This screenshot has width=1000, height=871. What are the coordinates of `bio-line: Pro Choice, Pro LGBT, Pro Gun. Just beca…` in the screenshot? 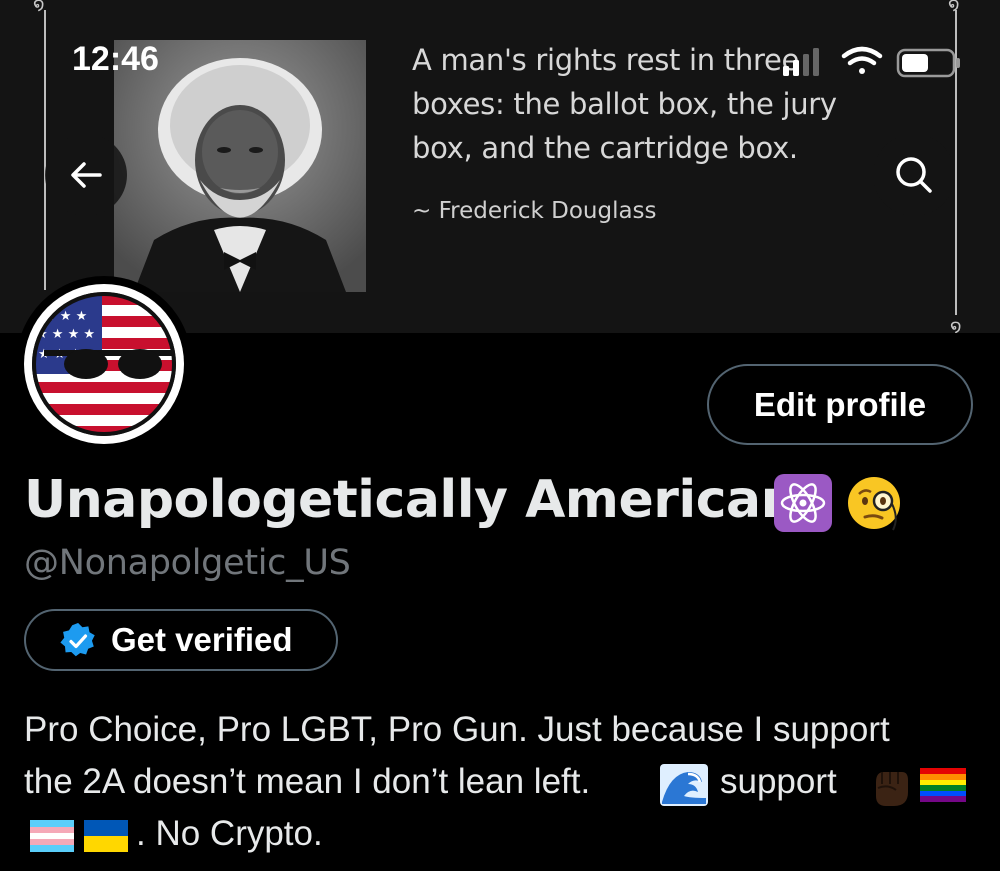 It's located at (457, 729).